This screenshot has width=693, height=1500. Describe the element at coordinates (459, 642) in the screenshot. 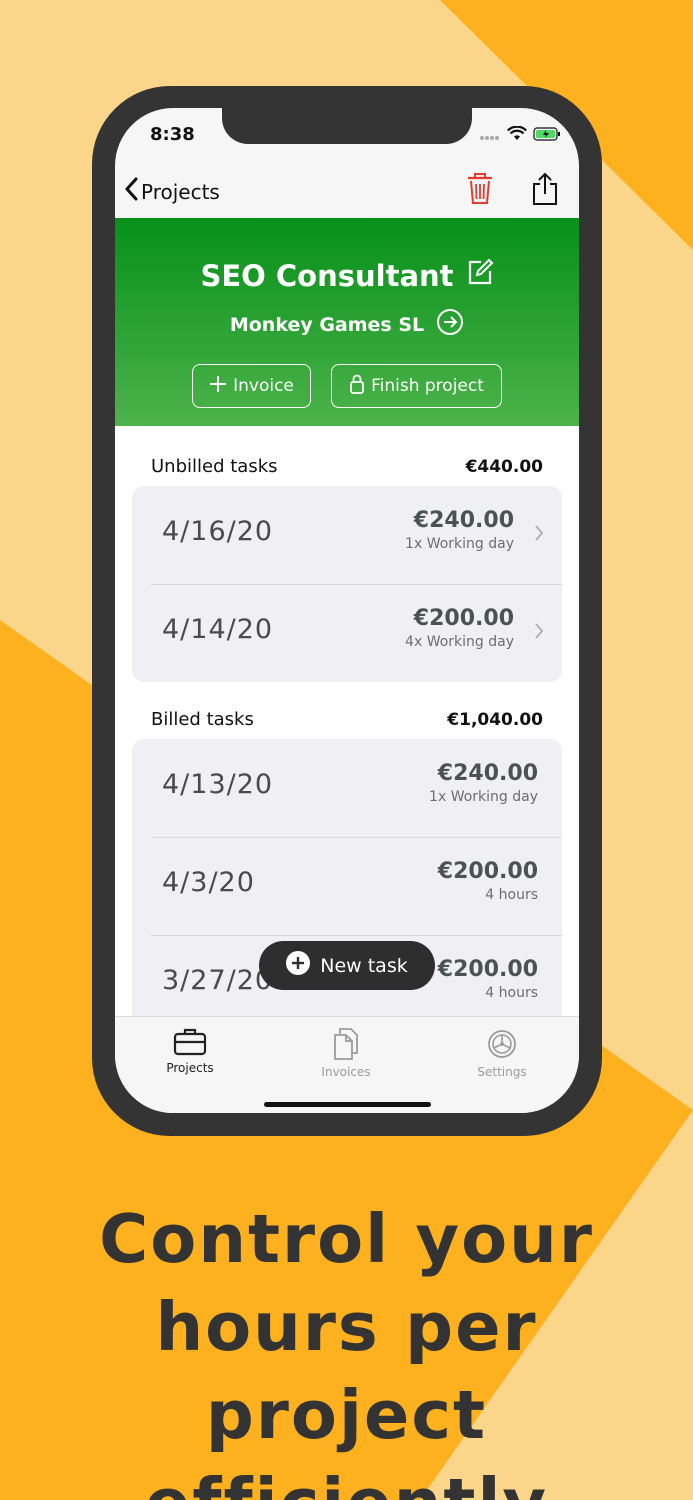

I see `task-detail: 4x Working day` at that location.